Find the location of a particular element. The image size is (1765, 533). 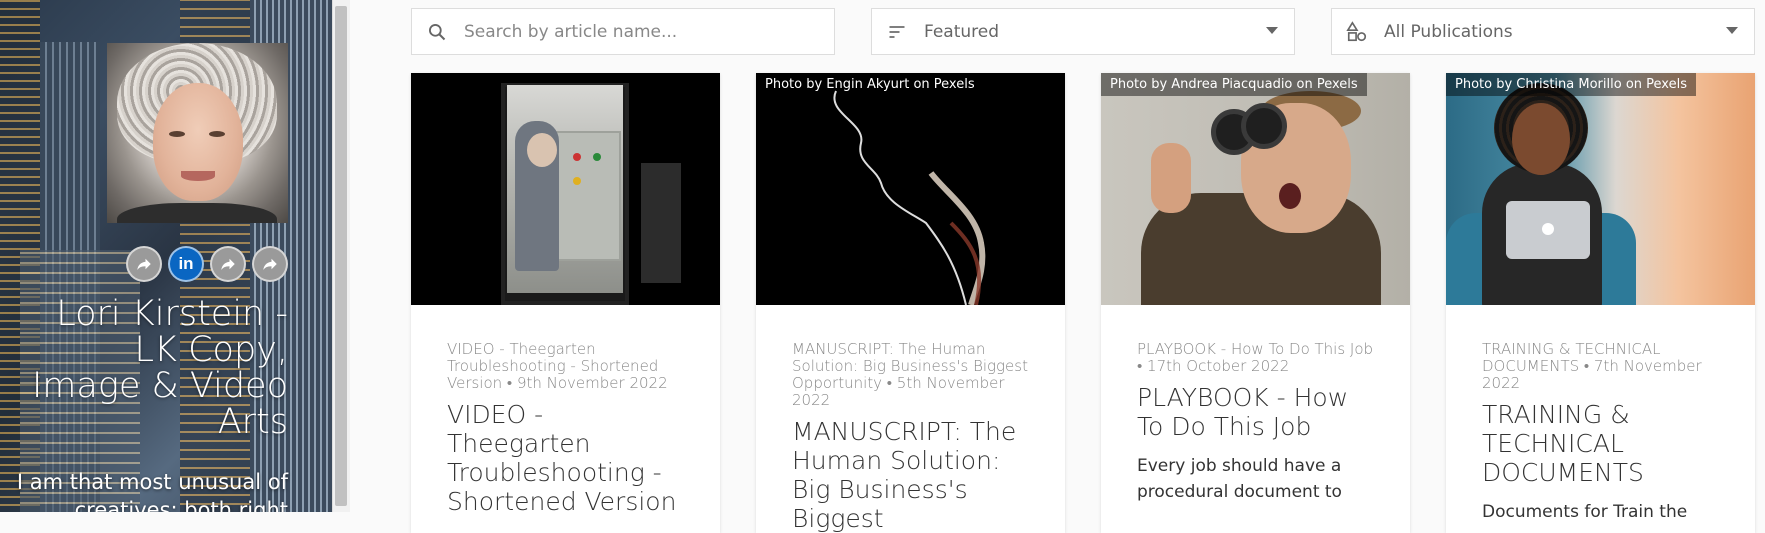

article-thumbnail is located at coordinates (565, 189).